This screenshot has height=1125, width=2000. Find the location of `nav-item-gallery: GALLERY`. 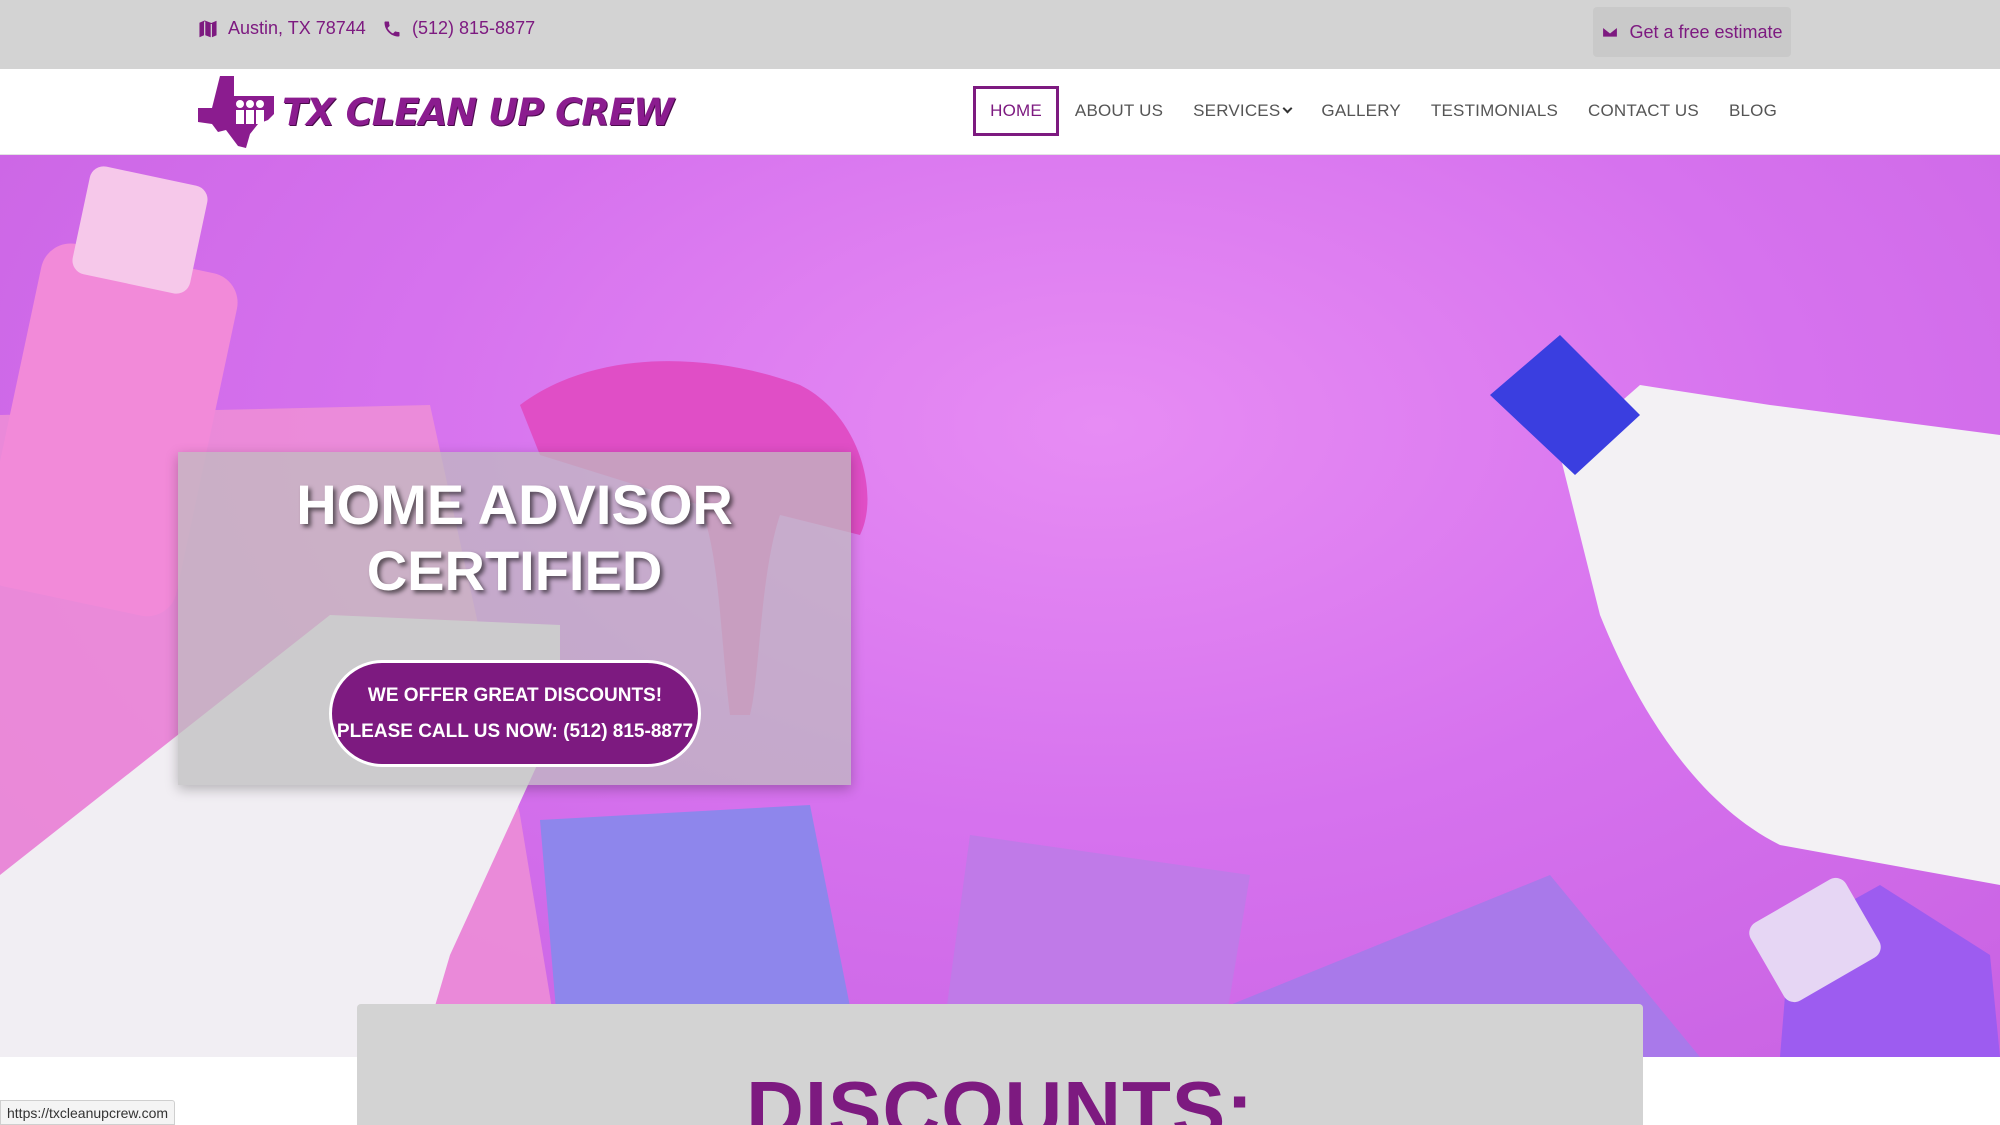

nav-item-gallery: GALLERY is located at coordinates (1361, 111).